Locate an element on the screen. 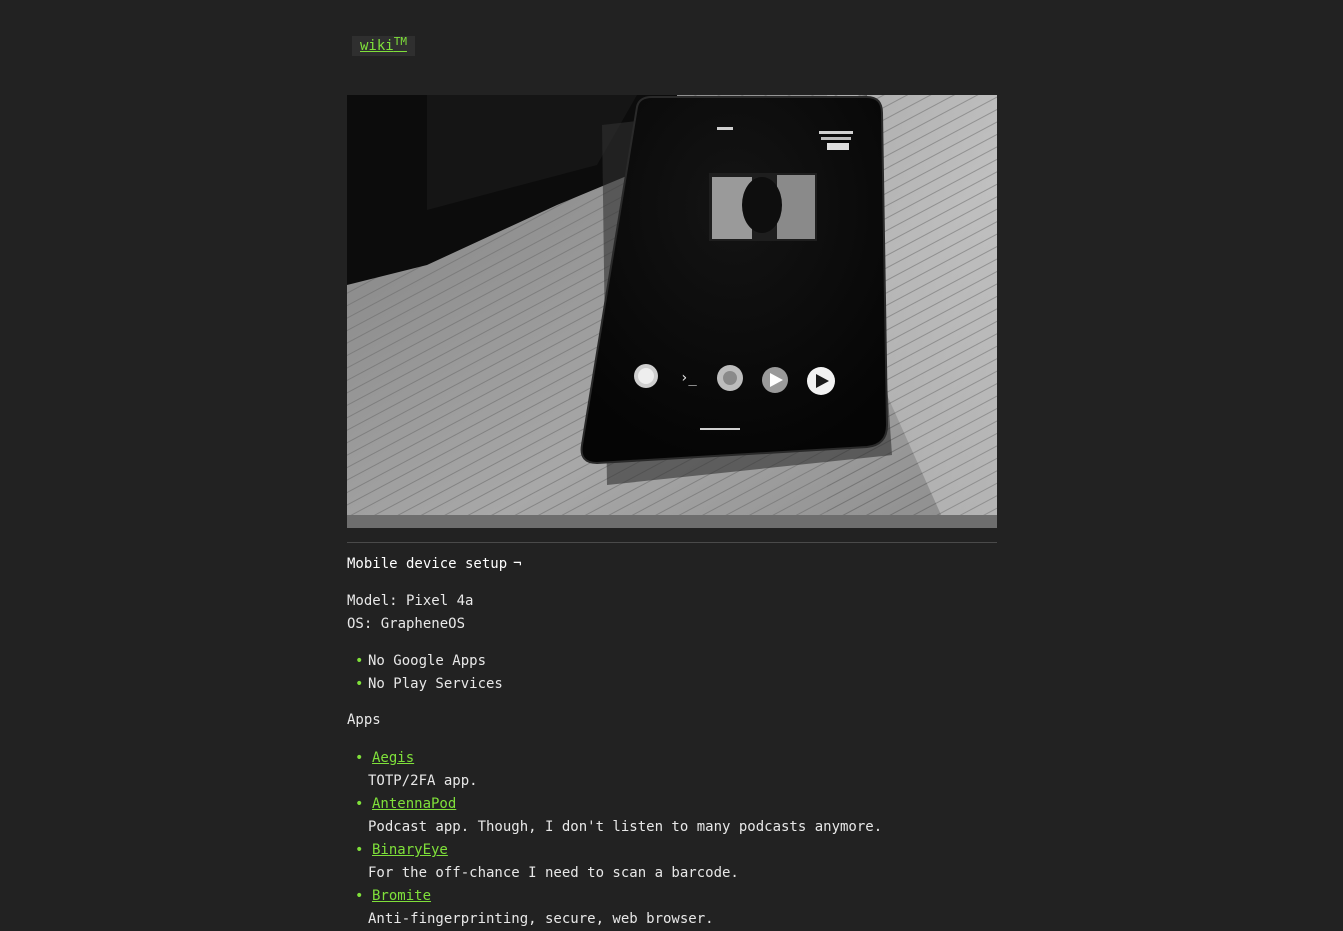  device-specs: Model: Pixel 4a OS: GrapheneOS is located at coordinates (410, 613).